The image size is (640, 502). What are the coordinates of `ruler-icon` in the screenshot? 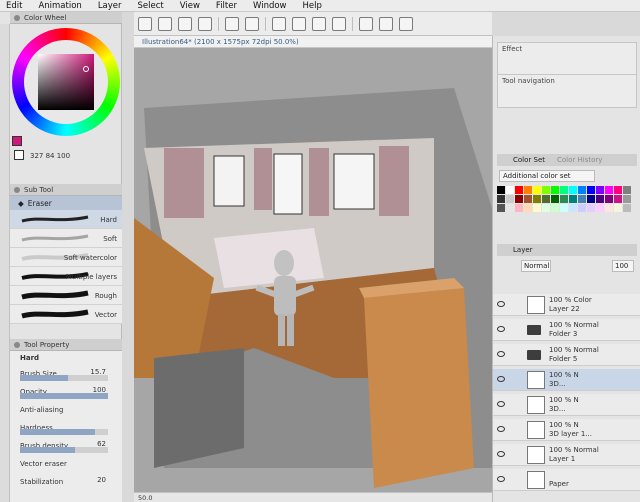 It's located at (386, 23).